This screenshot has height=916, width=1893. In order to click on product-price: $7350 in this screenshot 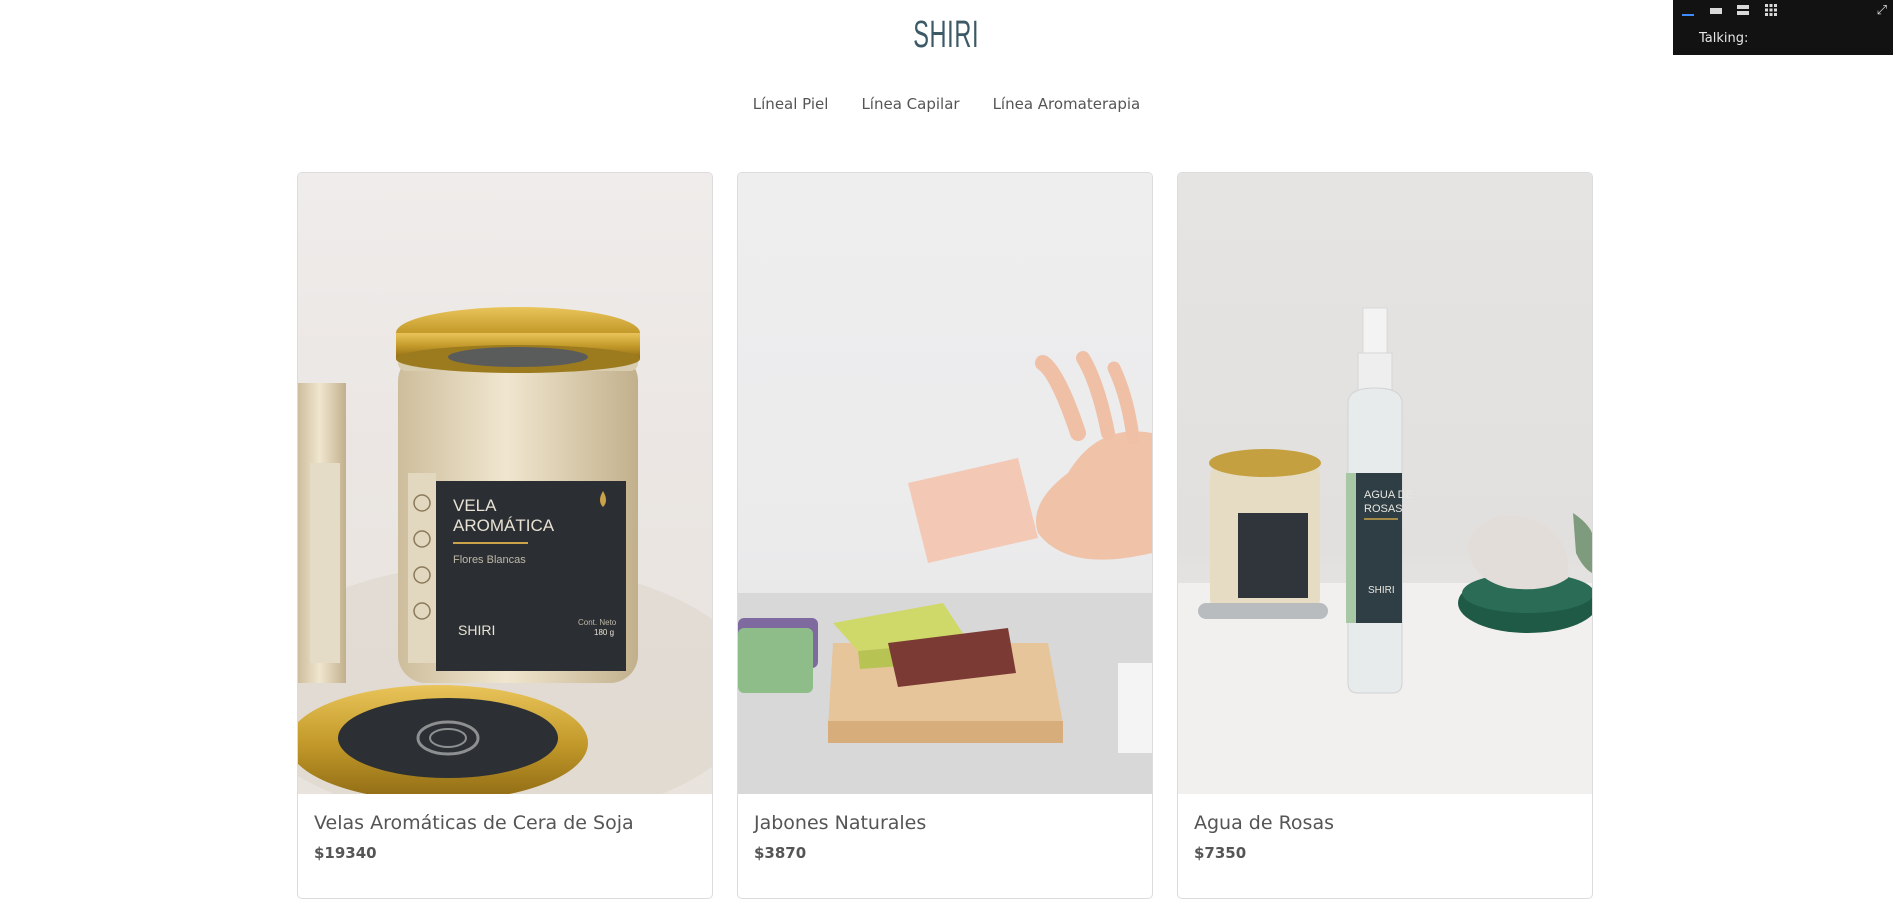, I will do `click(1220, 853)`.